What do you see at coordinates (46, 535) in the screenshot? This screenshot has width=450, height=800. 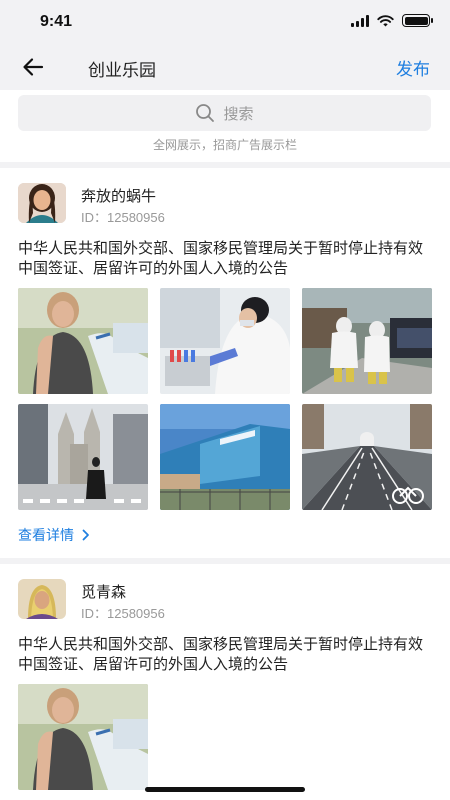 I see `view-details-label: 查看详情` at bounding box center [46, 535].